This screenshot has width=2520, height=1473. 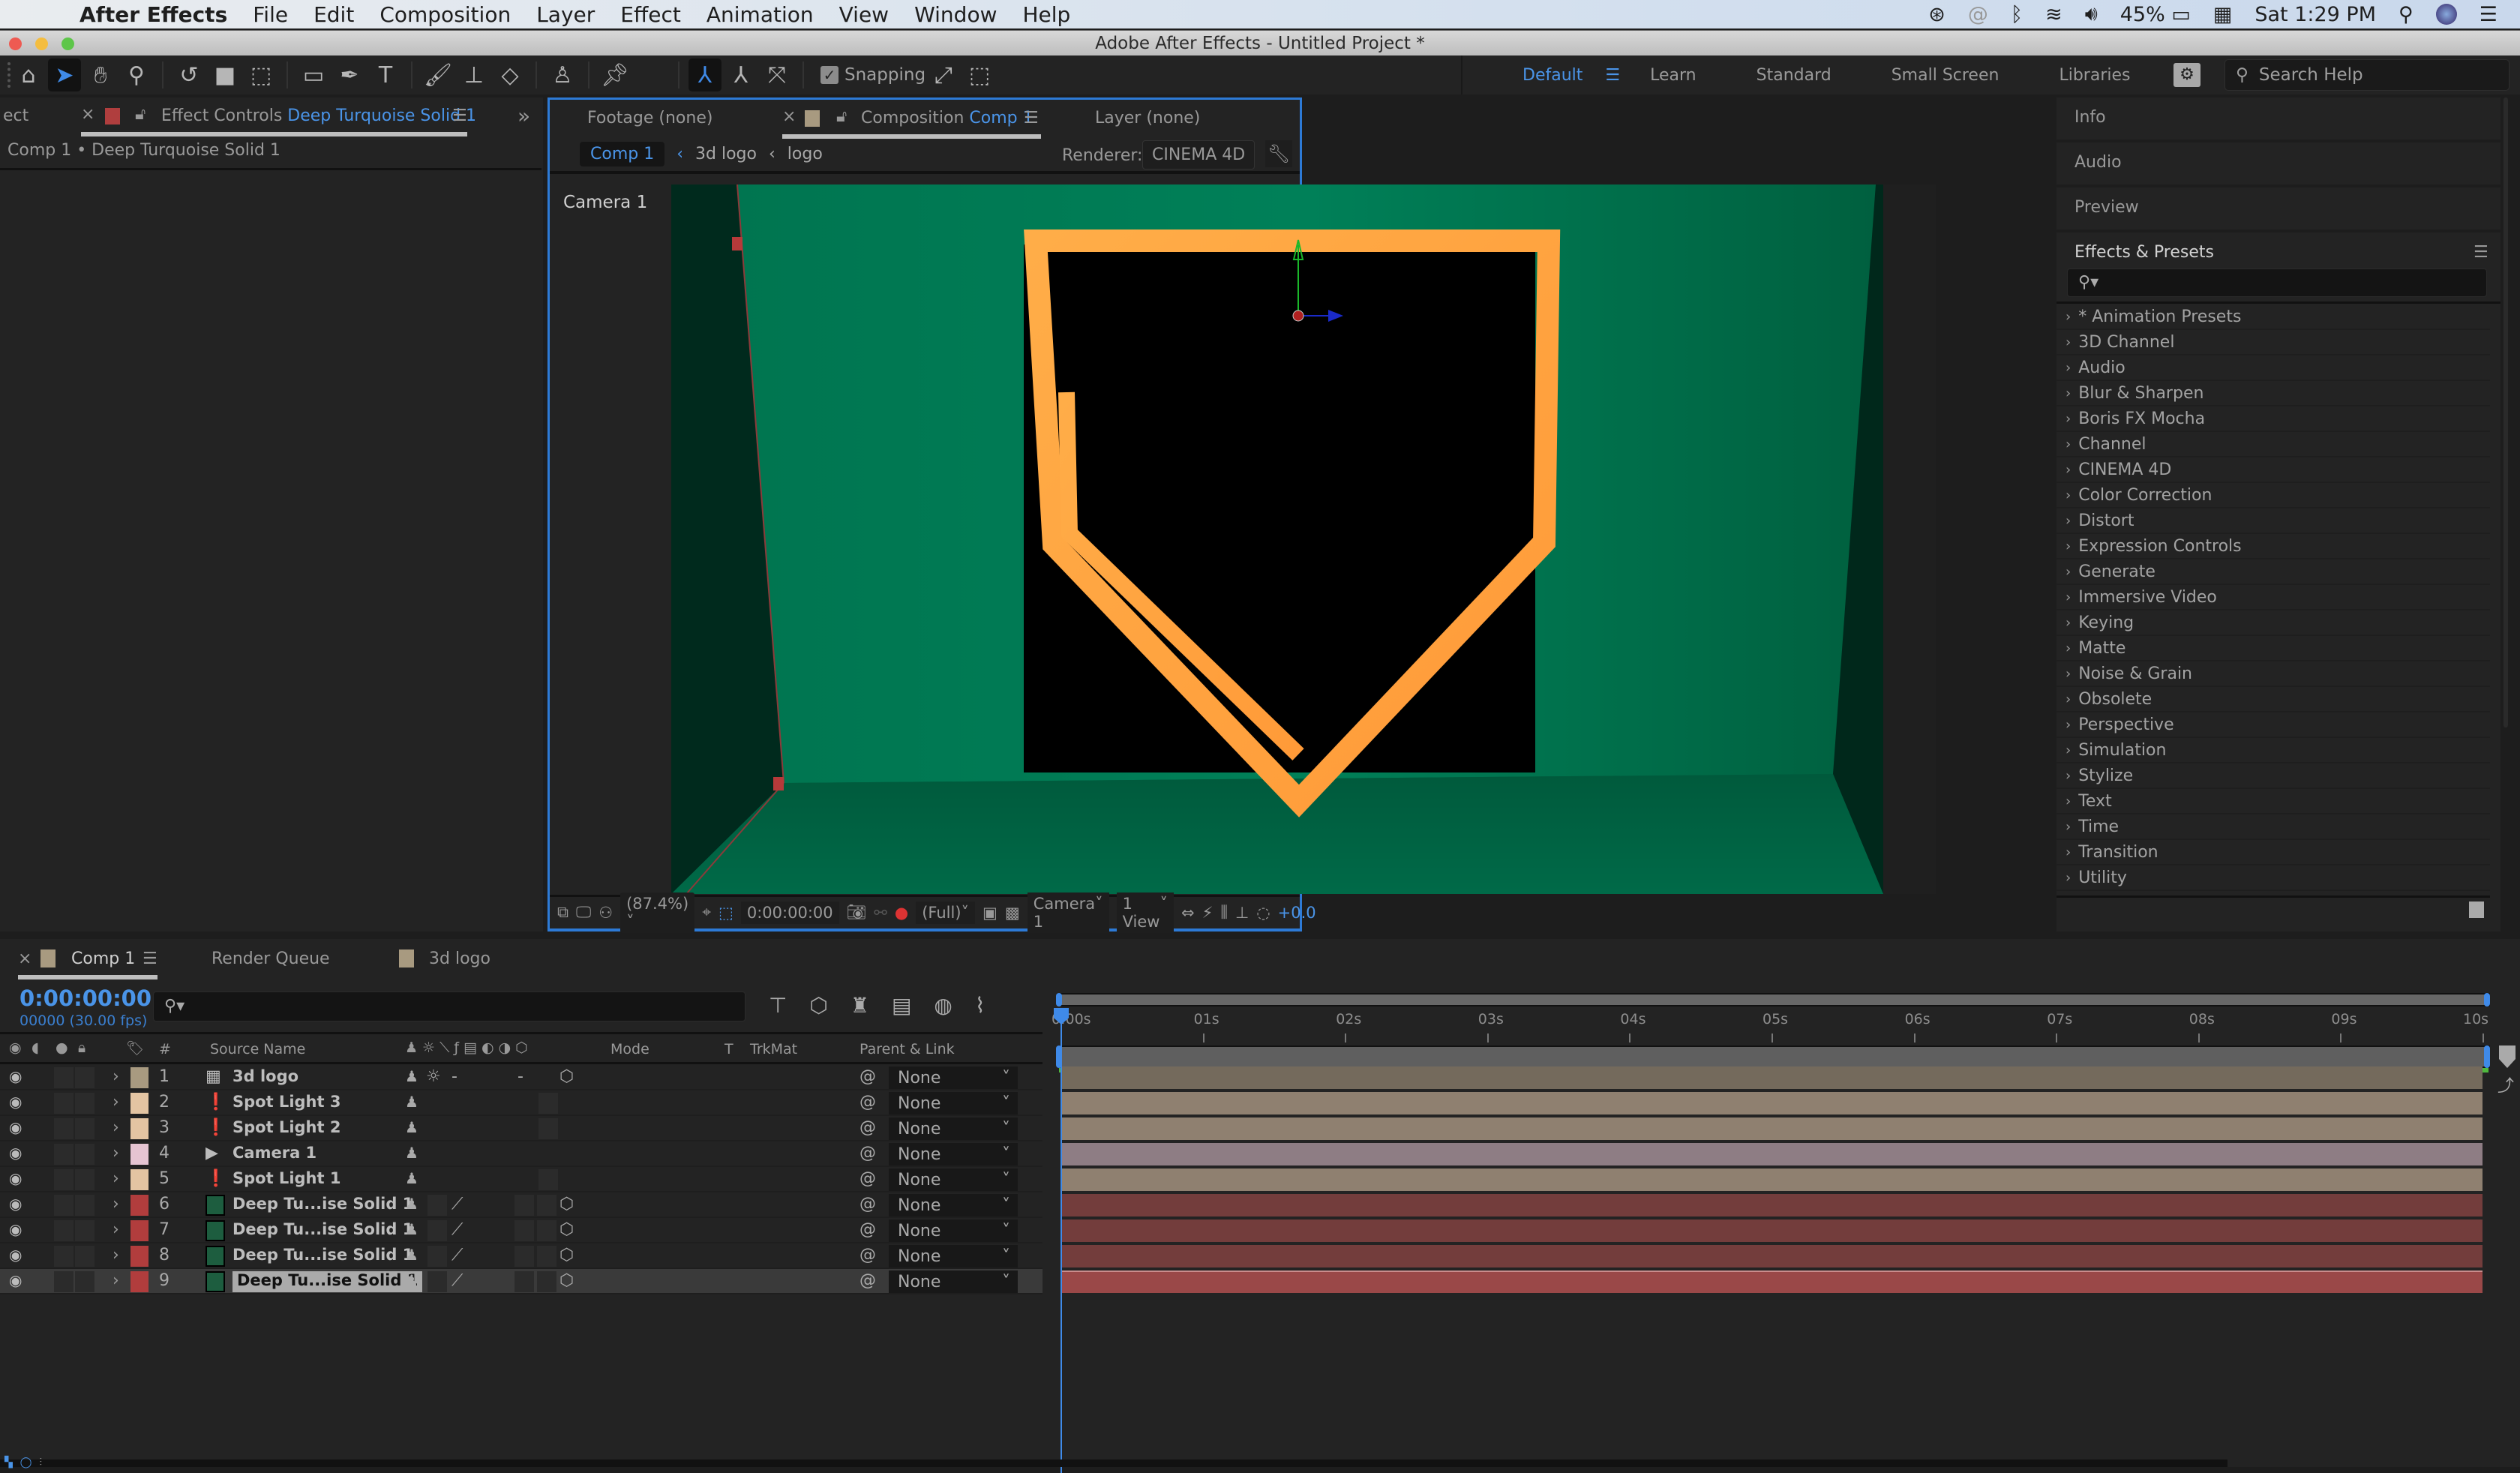 I want to click on show-snapshot-icon: ⚯, so click(x=880, y=913).